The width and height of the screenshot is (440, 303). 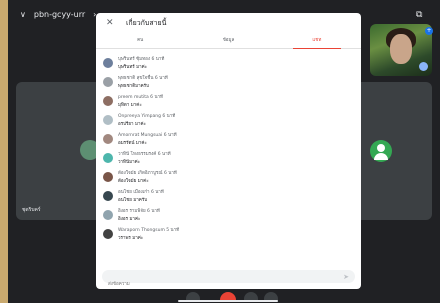 I want to click on message-body: อรปรียา มาค่ะ, so click(x=132, y=124).